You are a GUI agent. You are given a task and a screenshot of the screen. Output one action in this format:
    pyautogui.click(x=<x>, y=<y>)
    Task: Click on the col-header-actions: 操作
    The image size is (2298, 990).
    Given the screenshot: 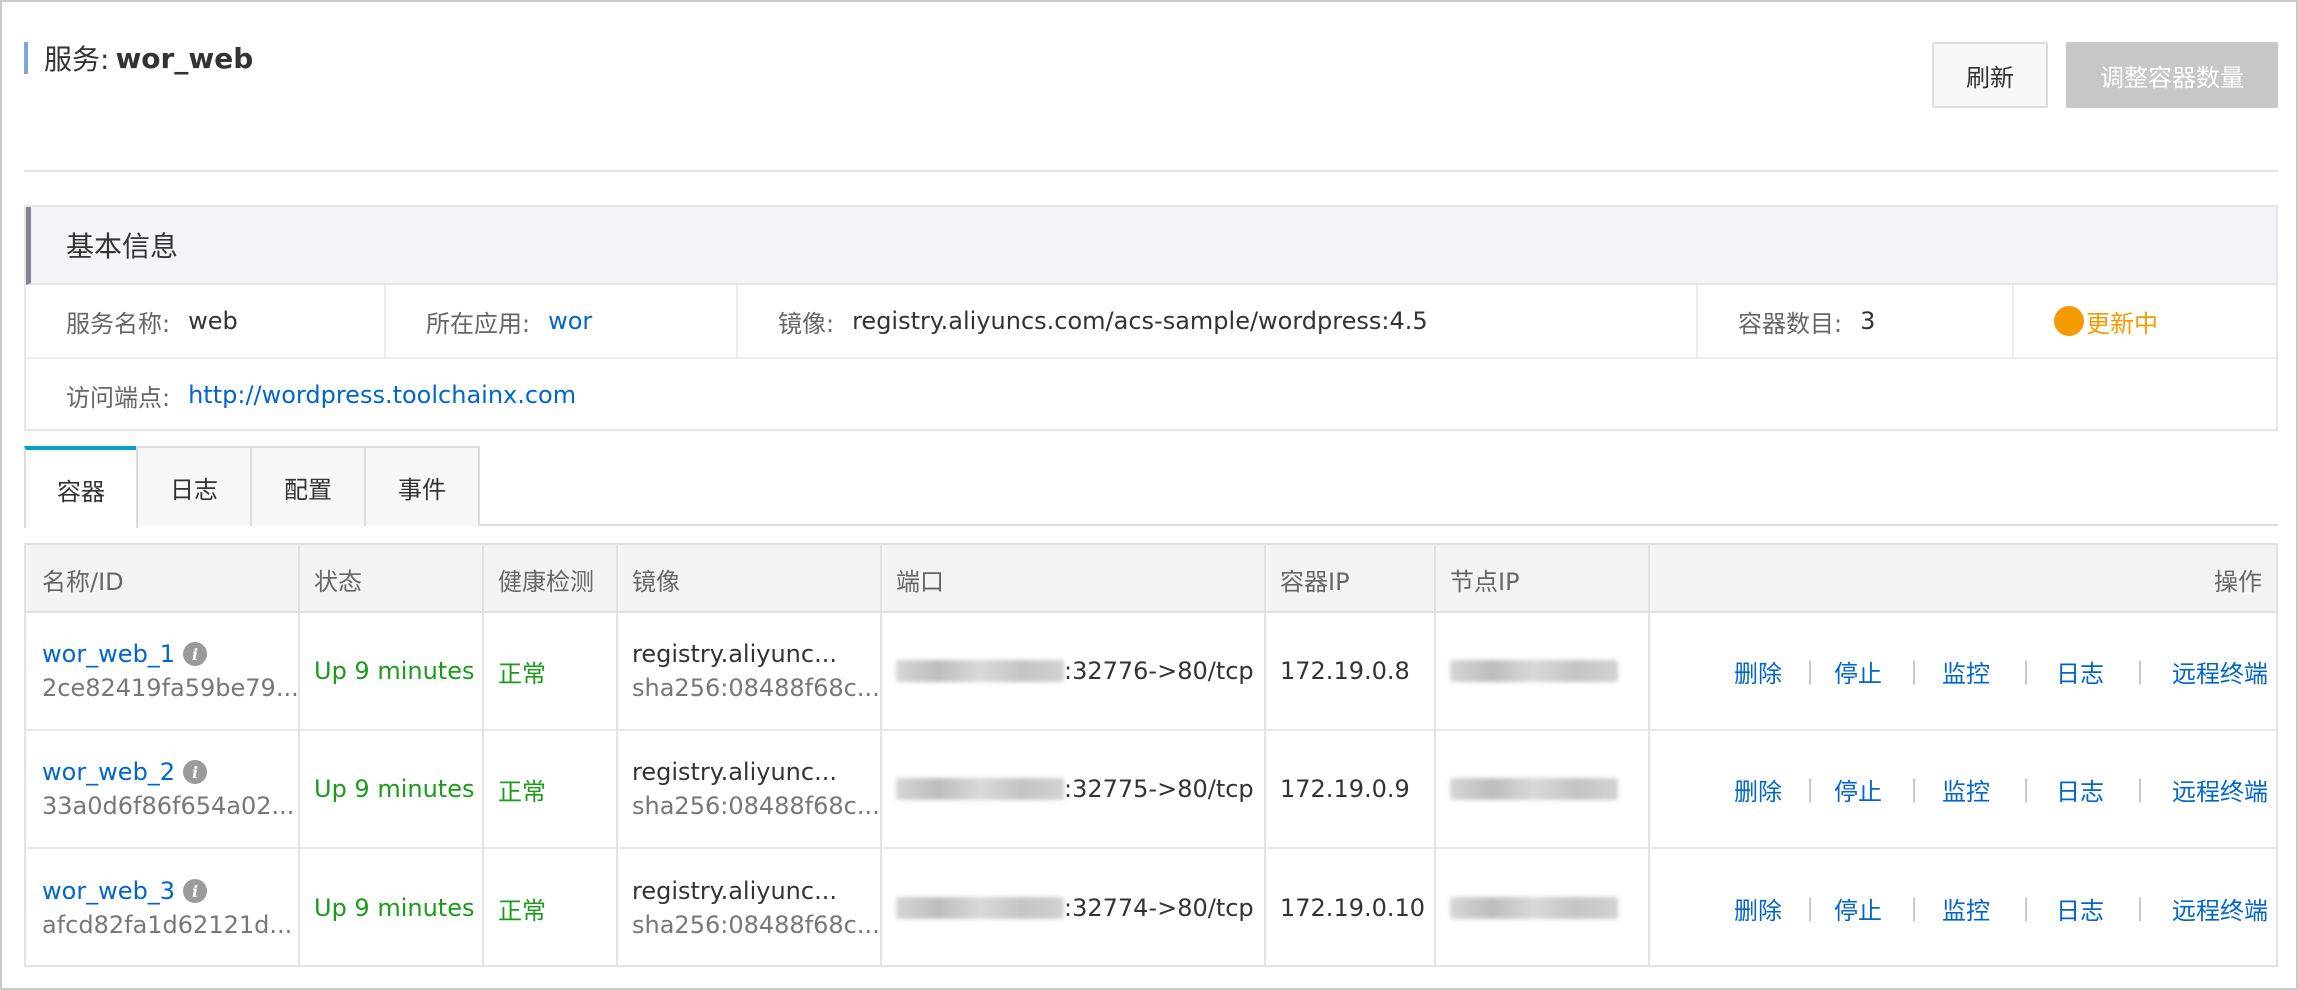 What is the action you would take?
    pyautogui.click(x=2238, y=581)
    